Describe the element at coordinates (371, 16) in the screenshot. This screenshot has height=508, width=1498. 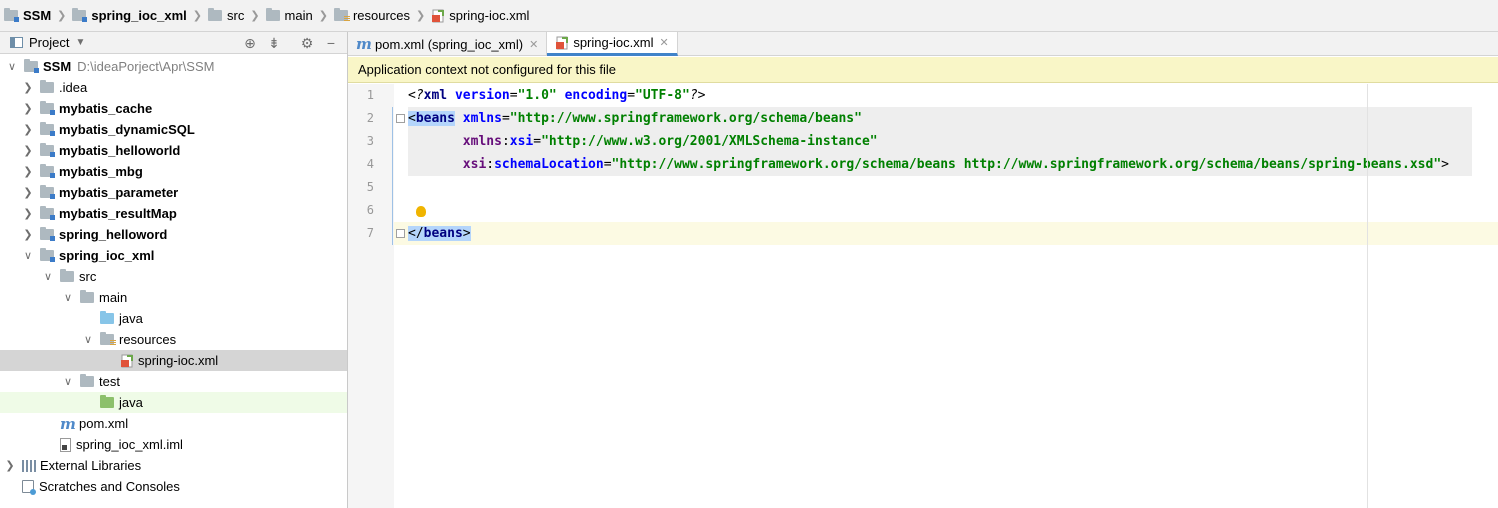
I see `breadcrumb-item: resources` at that location.